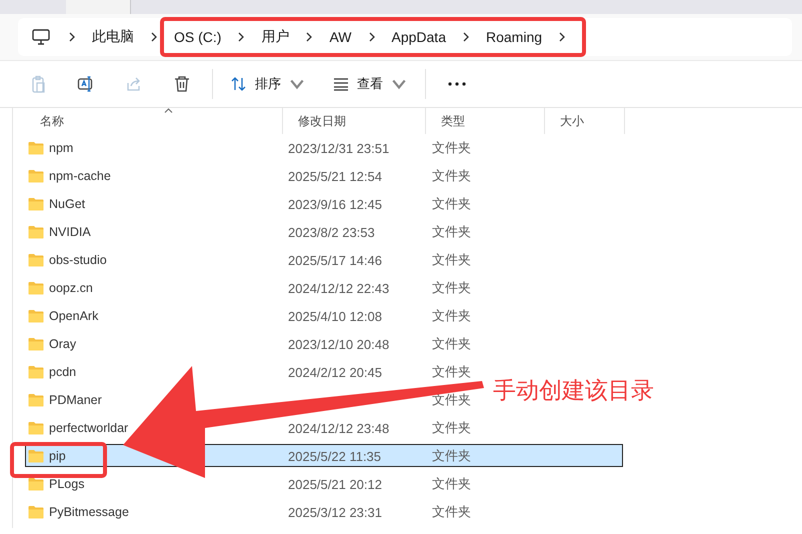 The image size is (802, 534). What do you see at coordinates (335, 260) in the screenshot?
I see `table-cell-text: 2025/5/17 14:46` at bounding box center [335, 260].